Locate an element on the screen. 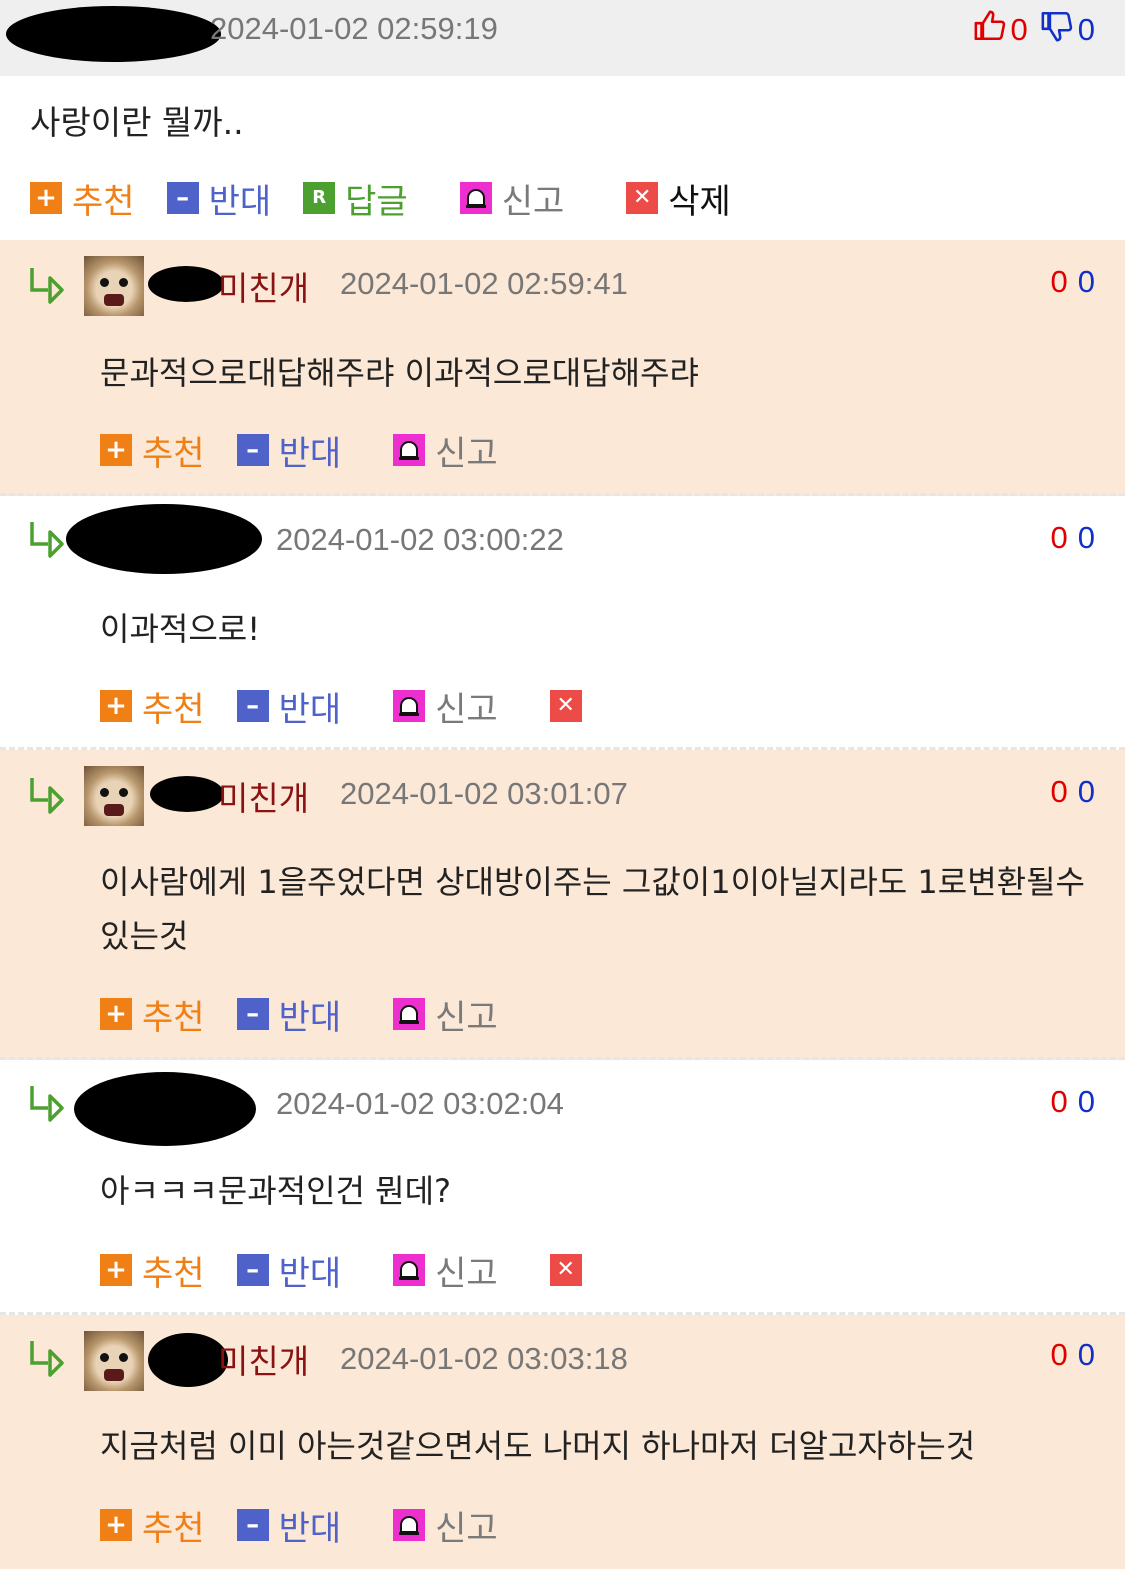 This screenshot has width=1125, height=1569. post-body: 사랑이란 뭘까.. is located at coordinates (137, 122).